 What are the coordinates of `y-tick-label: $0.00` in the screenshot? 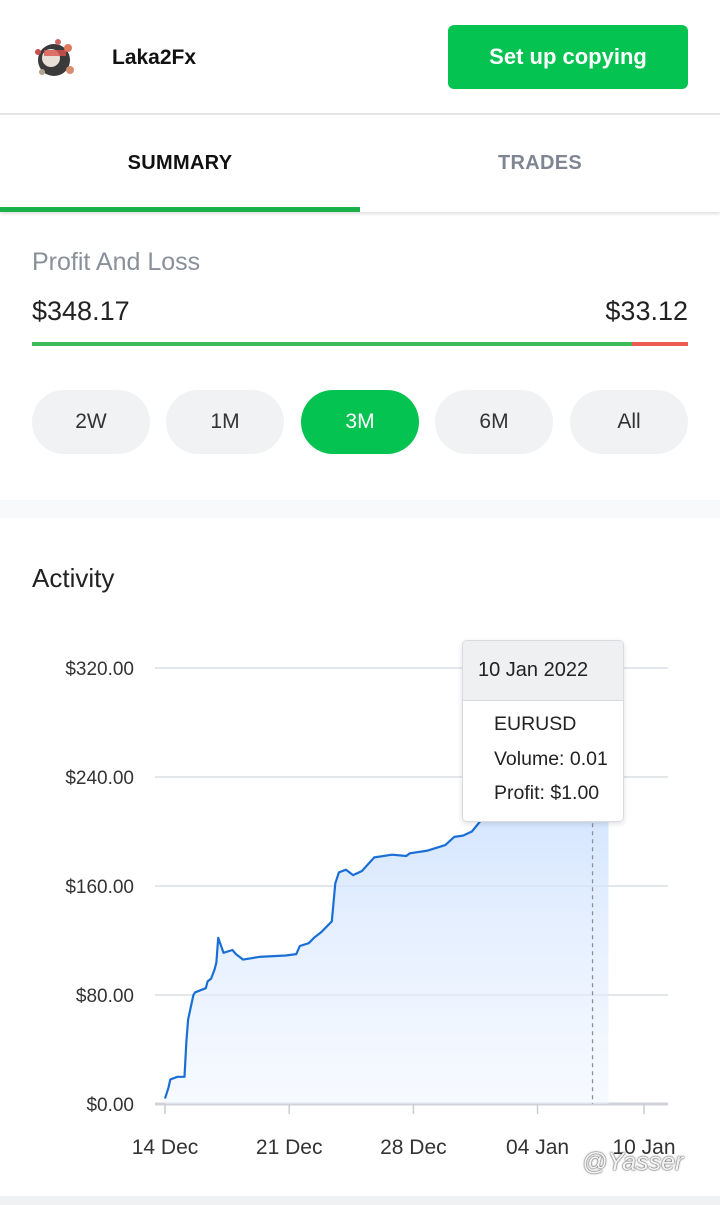 It's located at (110, 1105).